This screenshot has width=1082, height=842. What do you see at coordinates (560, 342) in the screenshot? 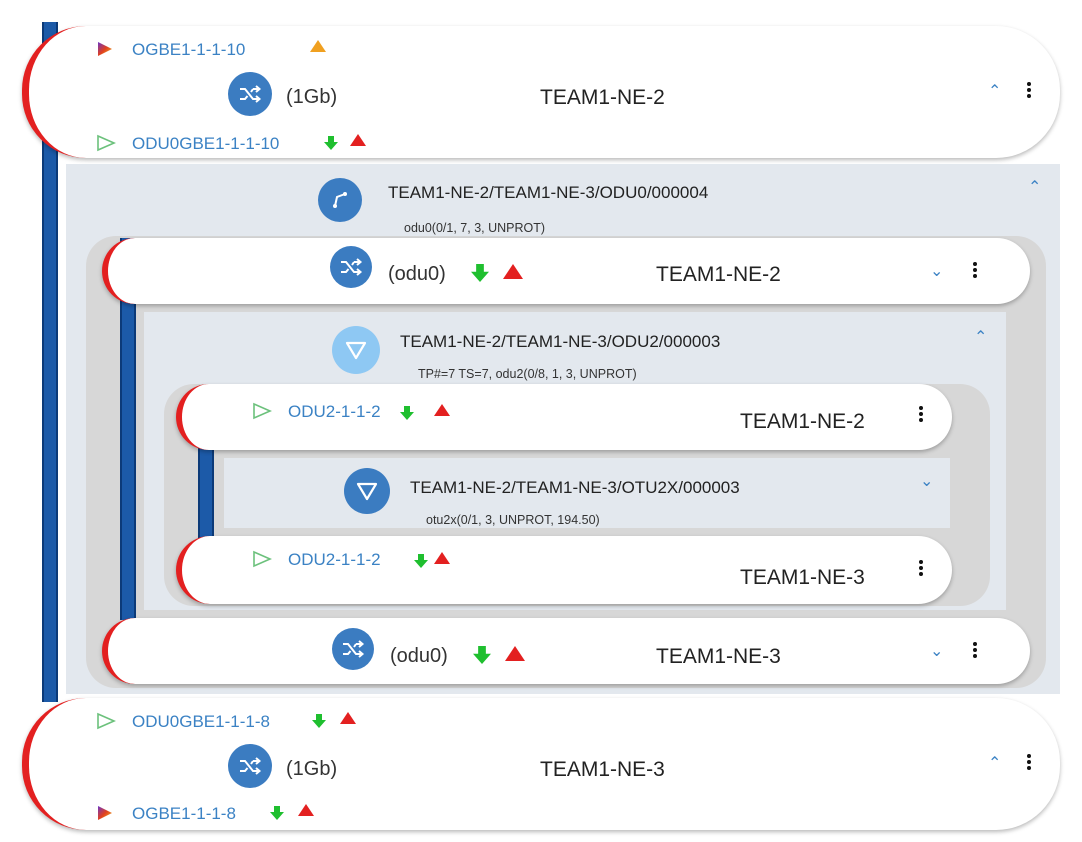
I see `odu2-connection-path: TEAM1-NE-2/TEAM1-NE-3/ODU2/000003` at bounding box center [560, 342].